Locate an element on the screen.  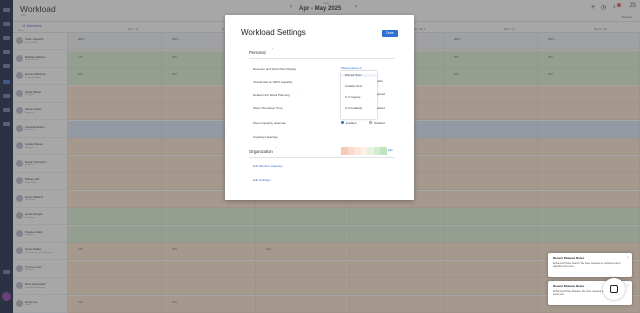
option-label: Planned Hours is located at coordinates (353, 75).